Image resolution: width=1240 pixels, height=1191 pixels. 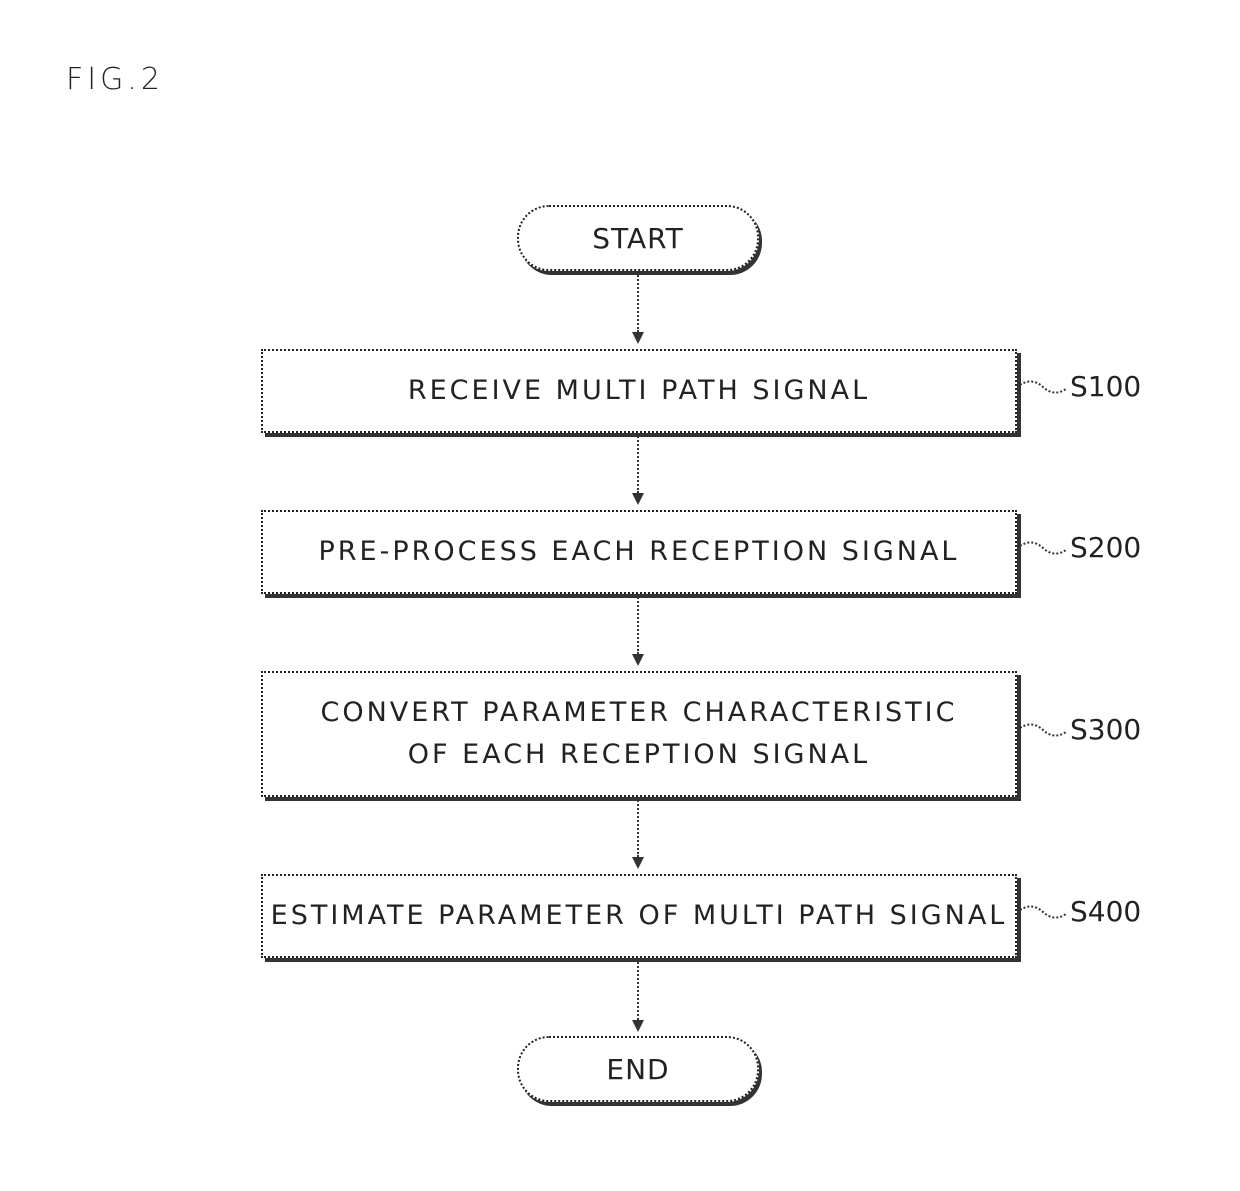 What do you see at coordinates (1106, 547) in the screenshot?
I see `step-id: S200` at bounding box center [1106, 547].